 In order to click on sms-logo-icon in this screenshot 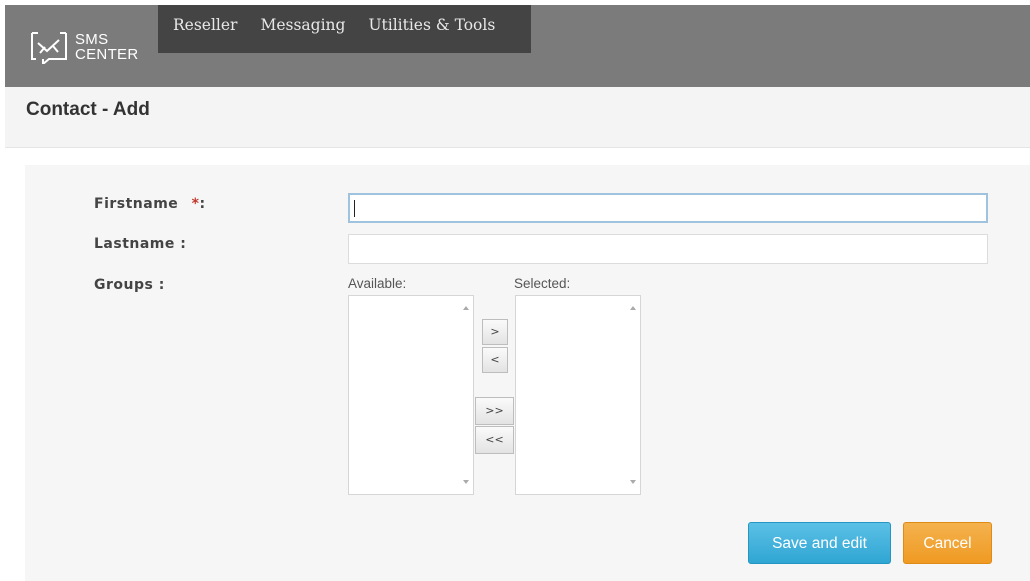, I will do `click(49, 48)`.